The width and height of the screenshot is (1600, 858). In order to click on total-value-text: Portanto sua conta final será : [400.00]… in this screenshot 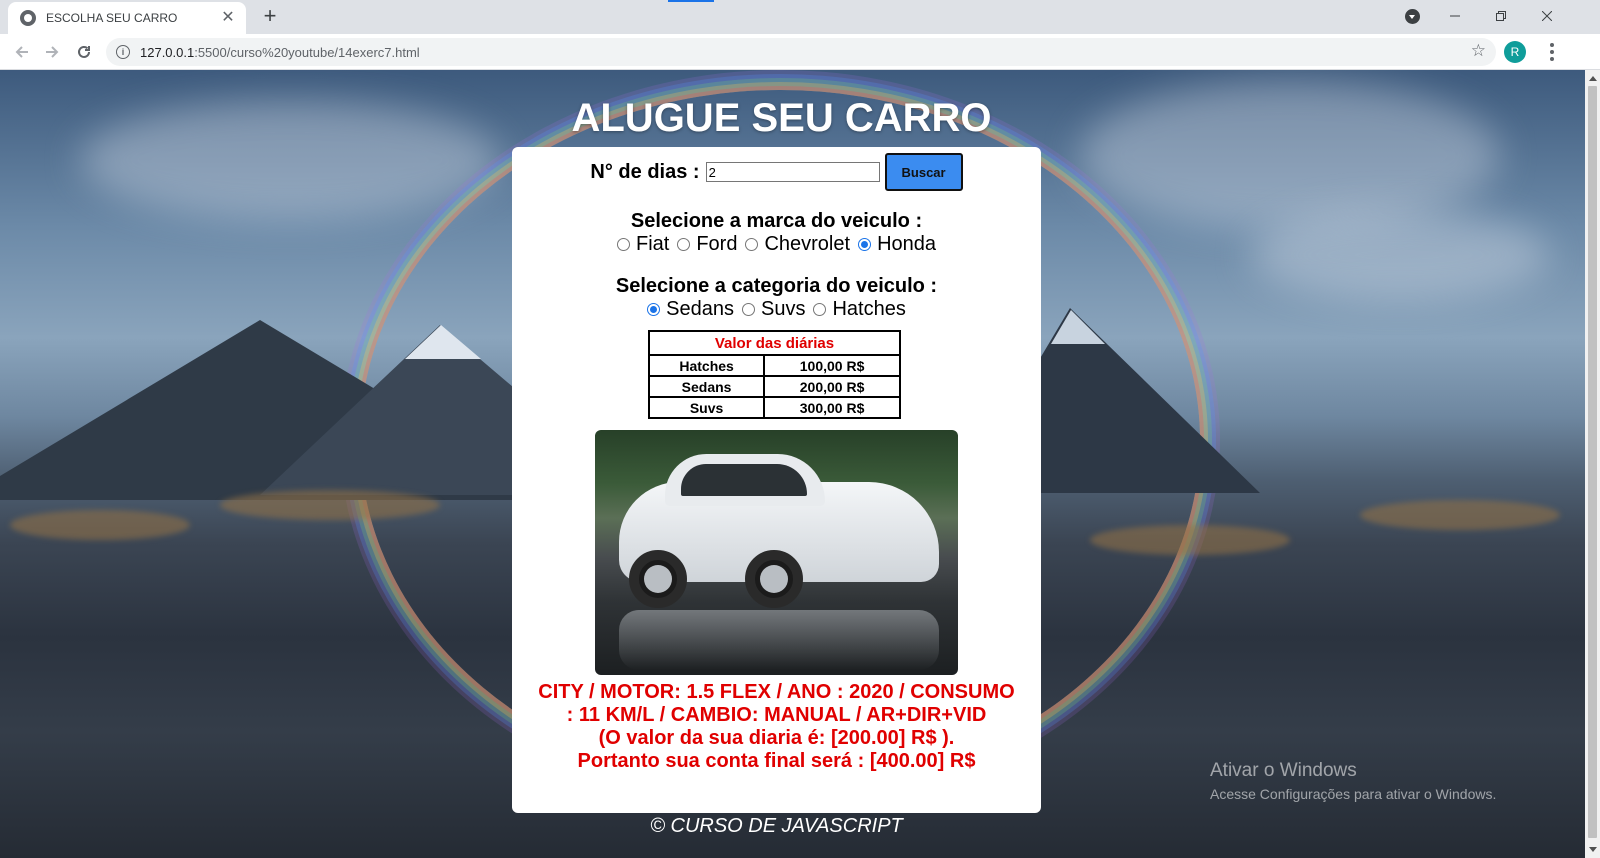, I will do `click(776, 761)`.